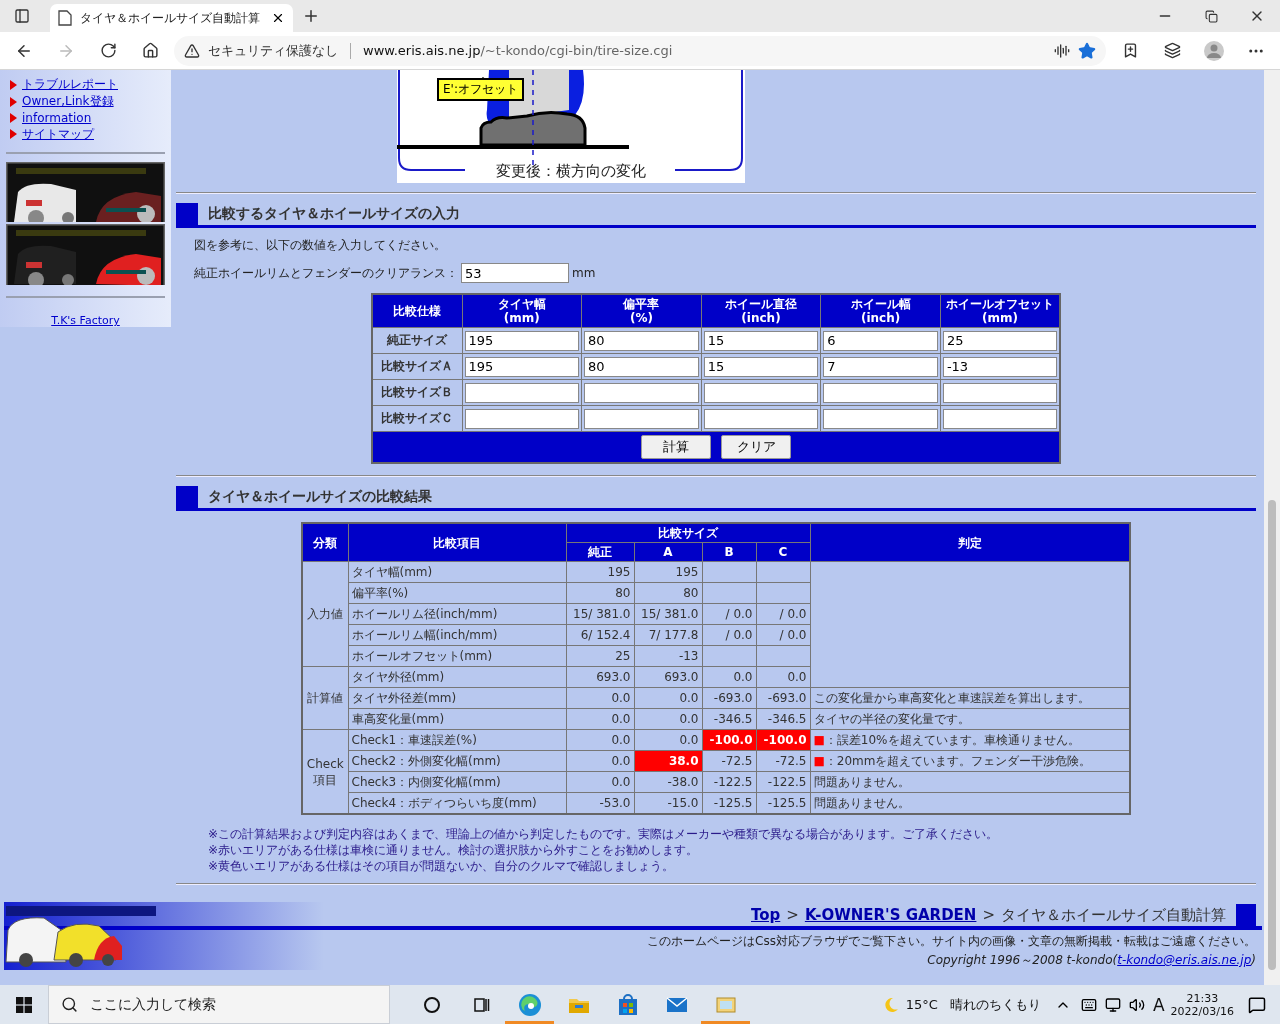  I want to click on form-button: 計算, so click(676, 447).